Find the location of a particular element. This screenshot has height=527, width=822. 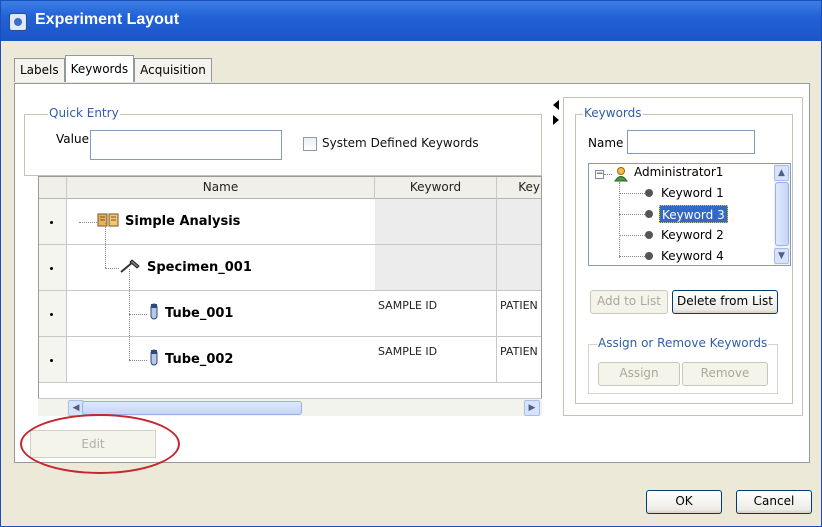

horizontal-scroll-thumb is located at coordinates (192, 408).